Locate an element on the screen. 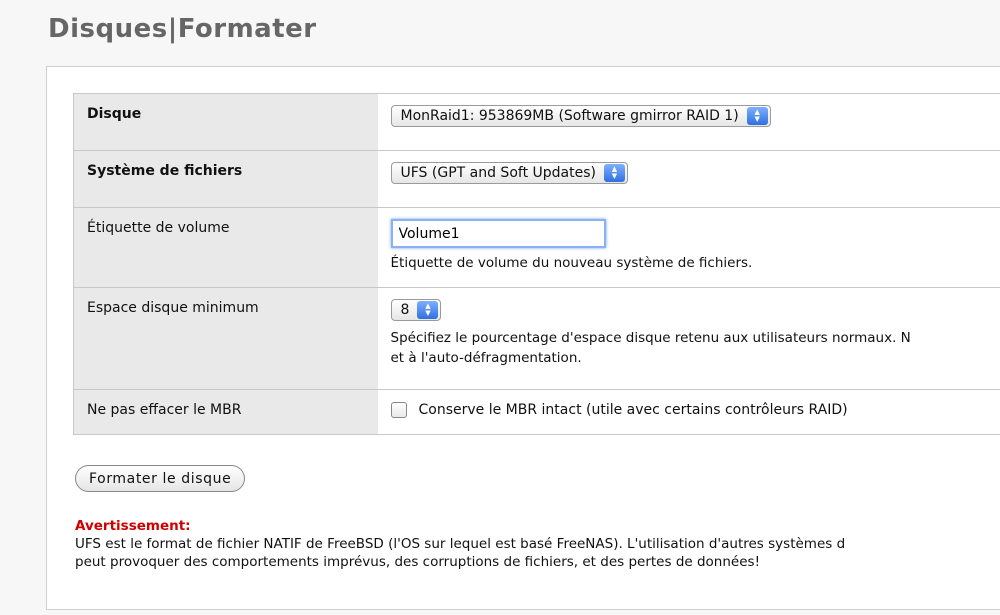 The image size is (1000, 615). volume-label-label: Étiquette de volume is located at coordinates (225, 247).